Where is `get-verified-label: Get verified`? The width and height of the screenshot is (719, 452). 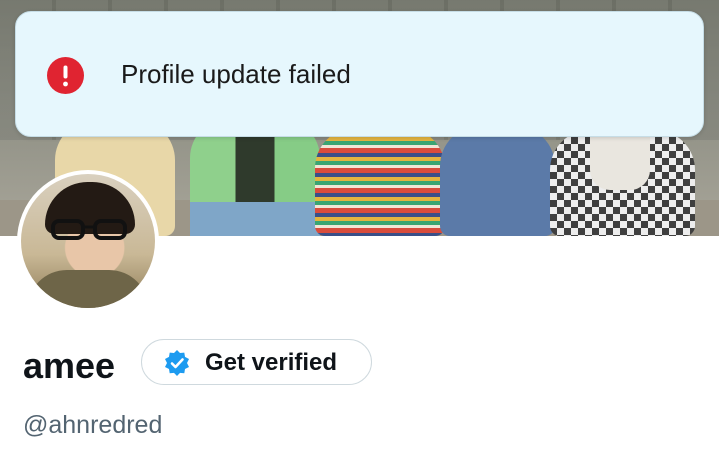
get-verified-label: Get verified is located at coordinates (271, 362).